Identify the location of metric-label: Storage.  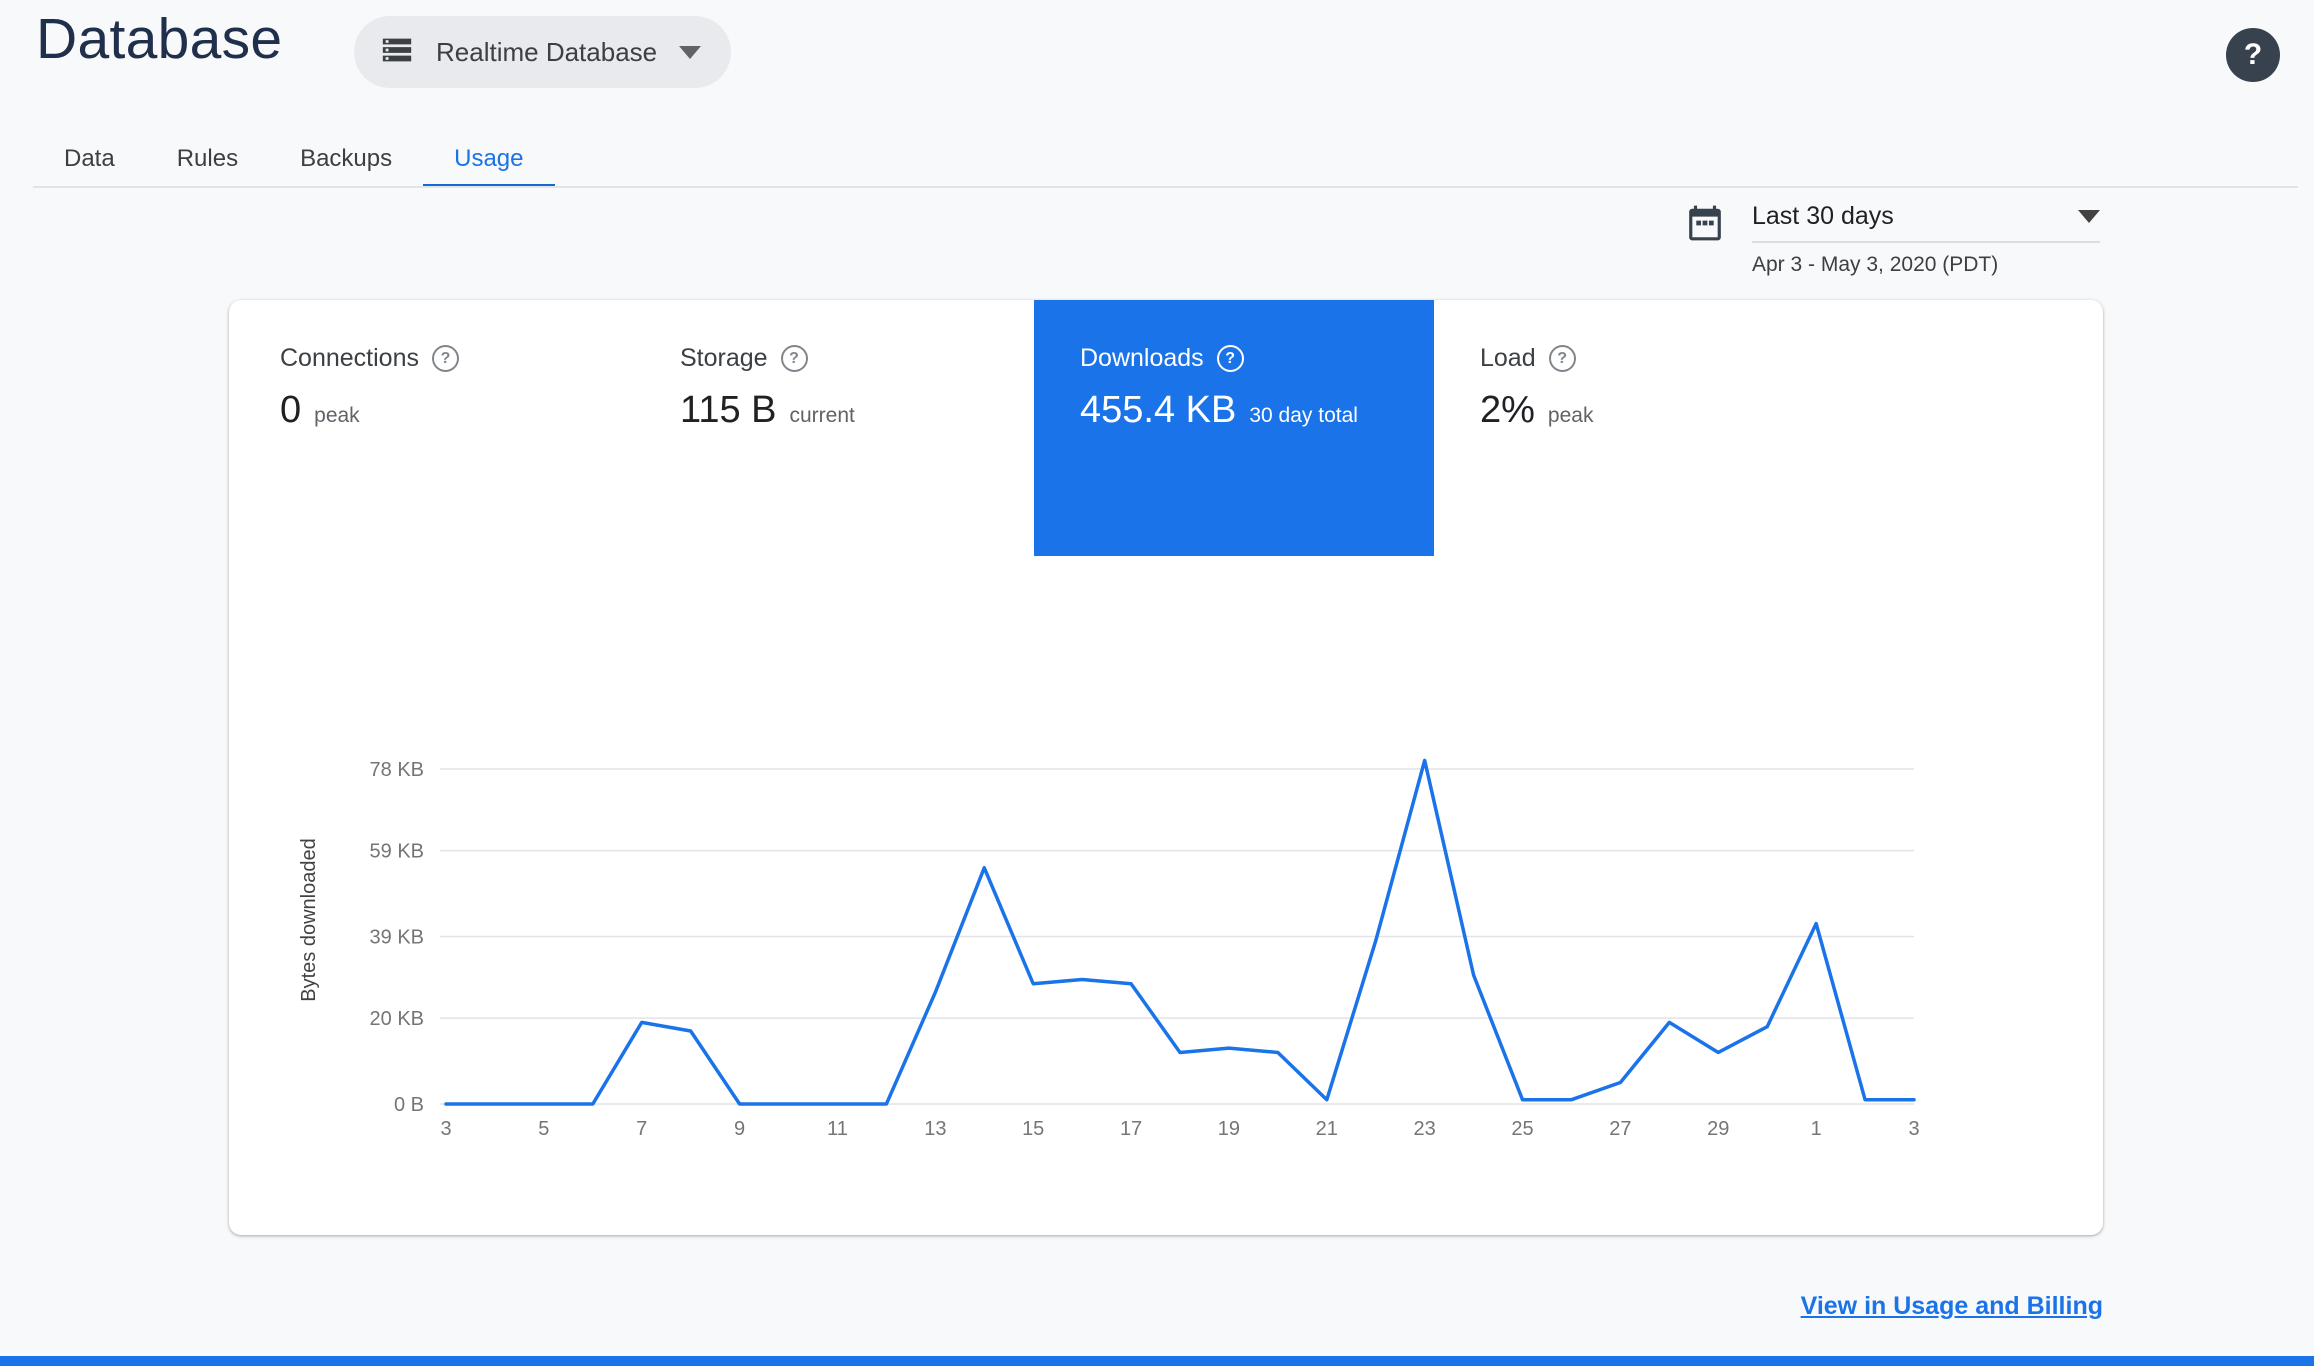
(724, 358).